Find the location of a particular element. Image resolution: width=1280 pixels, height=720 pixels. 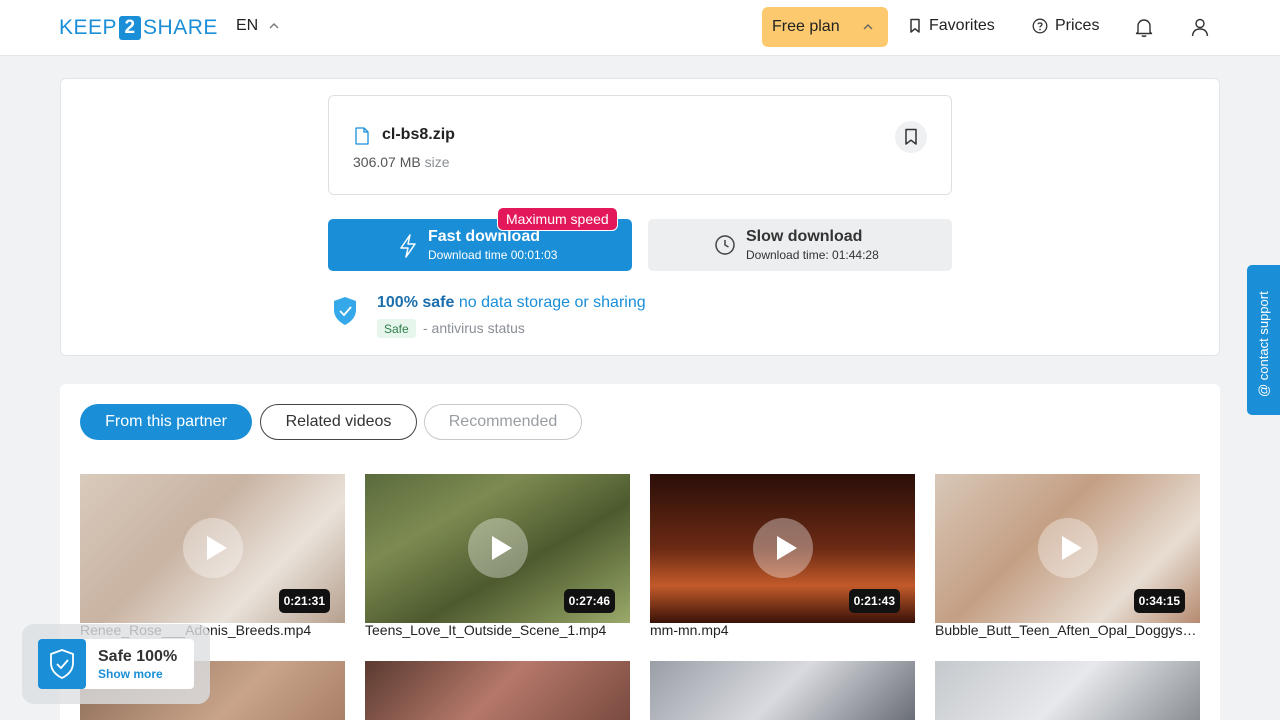

contact-support-tab: @ contact support is located at coordinates (1263, 340).